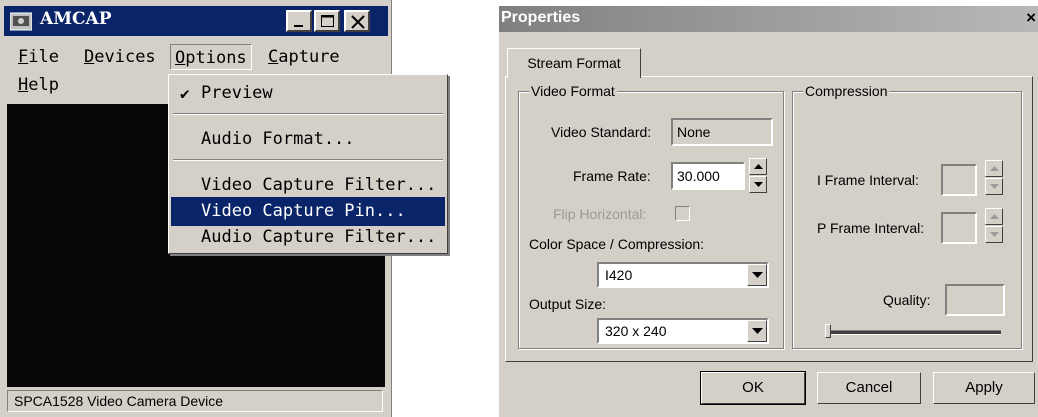 This screenshot has height=417, width=1038. I want to click on menu-help: Help, so click(38, 85).